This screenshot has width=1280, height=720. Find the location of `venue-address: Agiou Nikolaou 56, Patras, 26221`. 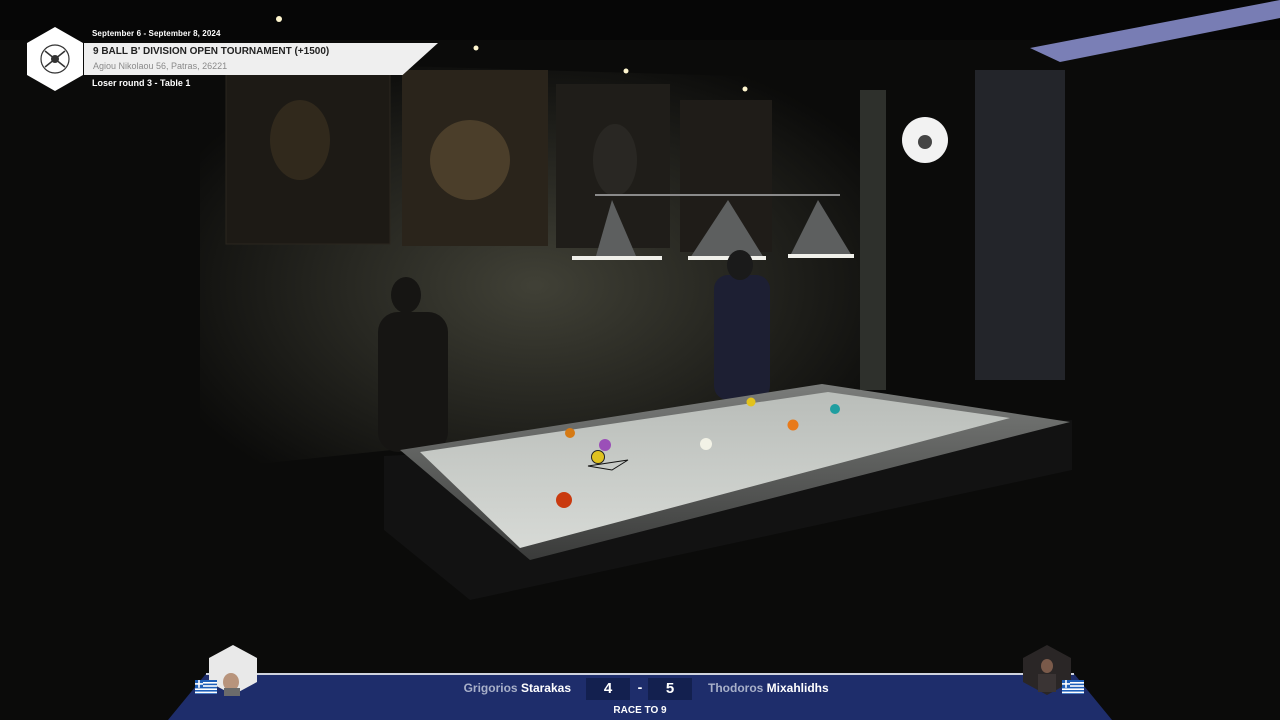

venue-address: Agiou Nikolaou 56, Patras, 26221 is located at coordinates (160, 66).